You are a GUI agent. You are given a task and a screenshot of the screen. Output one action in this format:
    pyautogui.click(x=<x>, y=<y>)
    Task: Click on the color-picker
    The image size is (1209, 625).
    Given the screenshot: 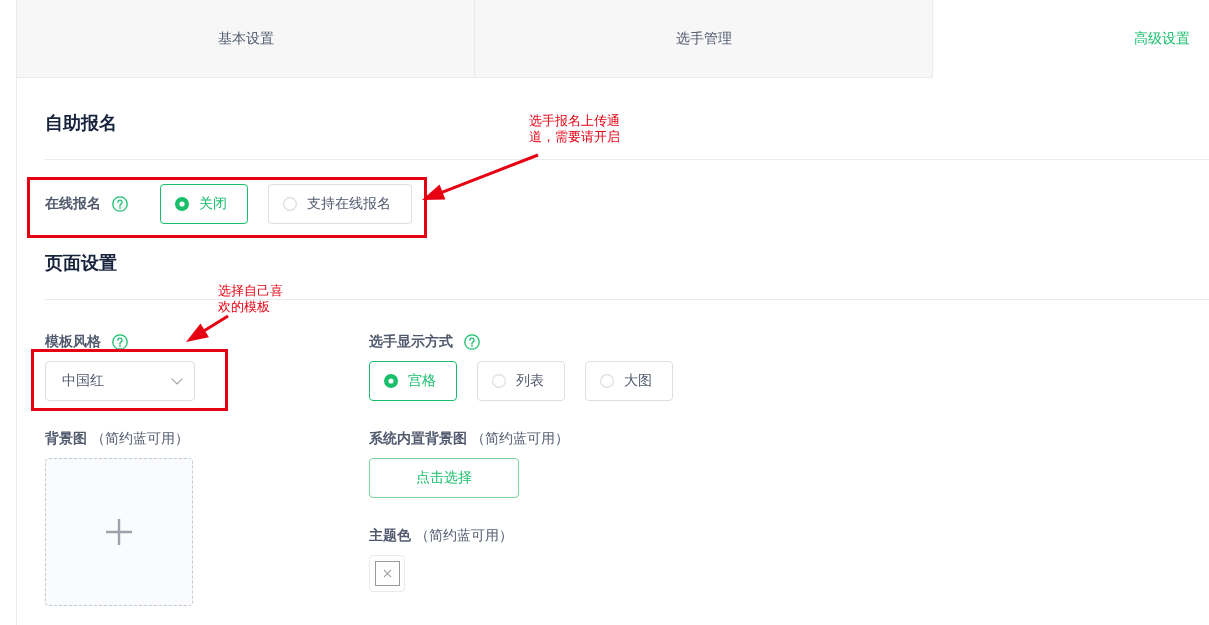 What is the action you would take?
    pyautogui.click(x=387, y=573)
    